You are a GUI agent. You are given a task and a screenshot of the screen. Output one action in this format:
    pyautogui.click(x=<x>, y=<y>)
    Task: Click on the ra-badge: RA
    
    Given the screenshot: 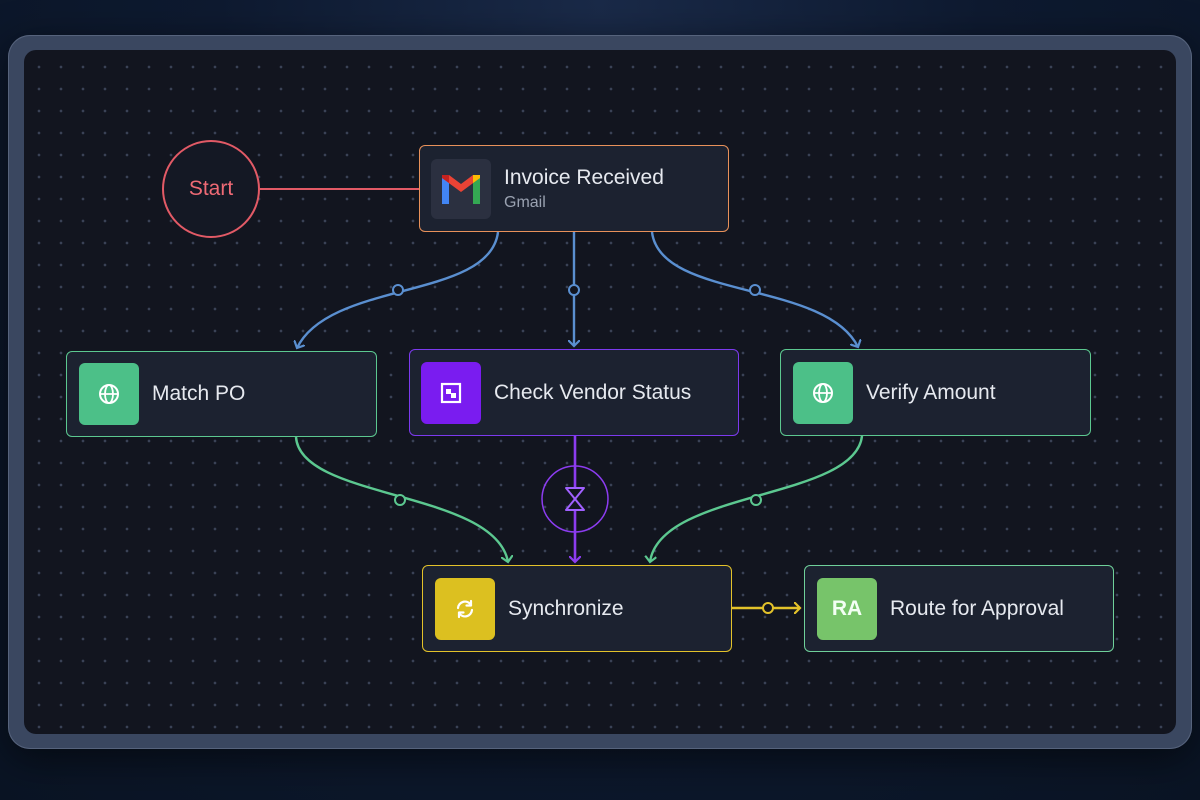 What is the action you would take?
    pyautogui.click(x=847, y=608)
    